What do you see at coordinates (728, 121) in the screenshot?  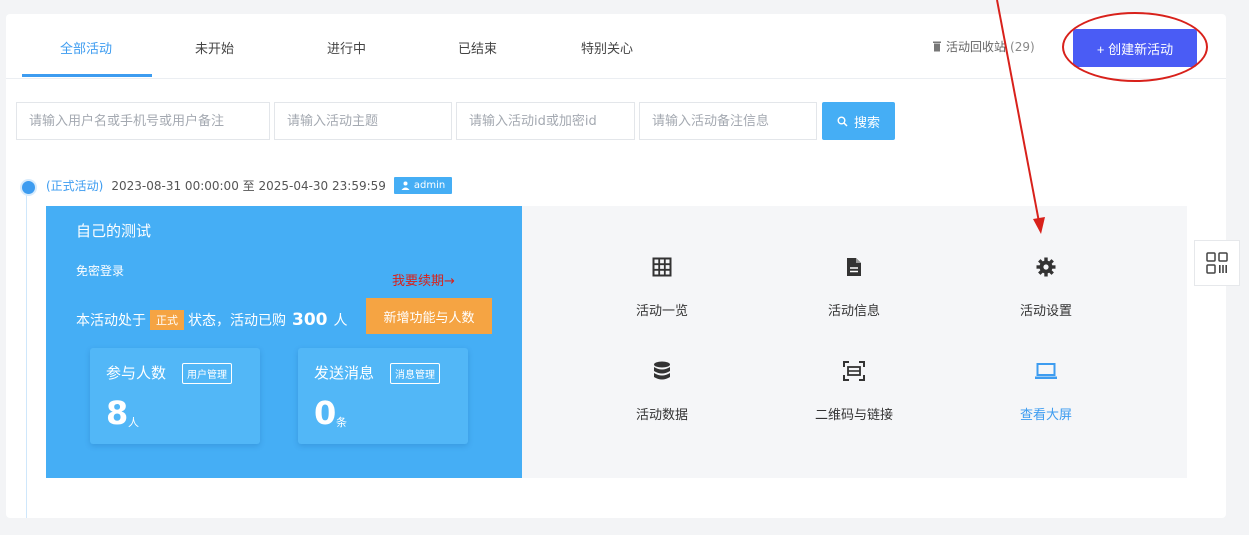 I see `note-search-input` at bounding box center [728, 121].